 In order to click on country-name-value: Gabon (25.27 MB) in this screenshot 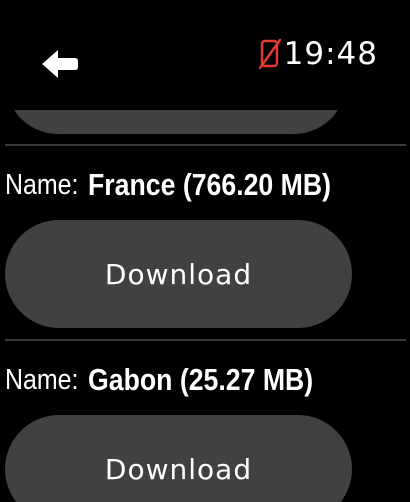, I will do `click(201, 379)`.